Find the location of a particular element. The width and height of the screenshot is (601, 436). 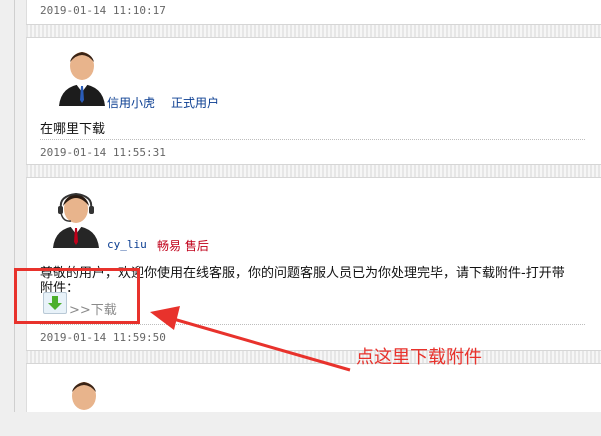

post-timestamp: 2019-01-14 11:59:50 is located at coordinates (103, 337).